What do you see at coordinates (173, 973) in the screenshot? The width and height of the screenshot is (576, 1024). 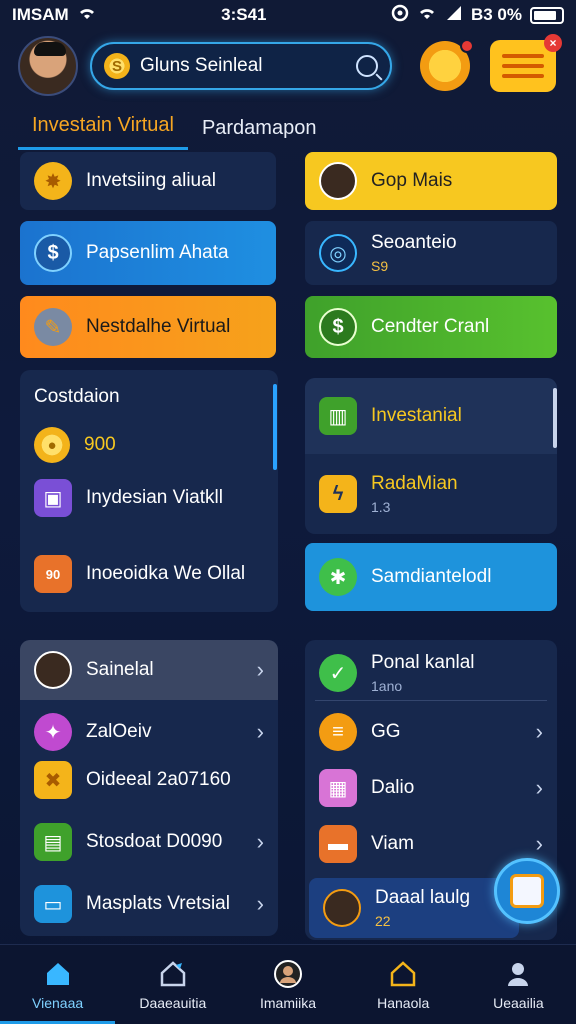 I see `home-edit-icon` at bounding box center [173, 973].